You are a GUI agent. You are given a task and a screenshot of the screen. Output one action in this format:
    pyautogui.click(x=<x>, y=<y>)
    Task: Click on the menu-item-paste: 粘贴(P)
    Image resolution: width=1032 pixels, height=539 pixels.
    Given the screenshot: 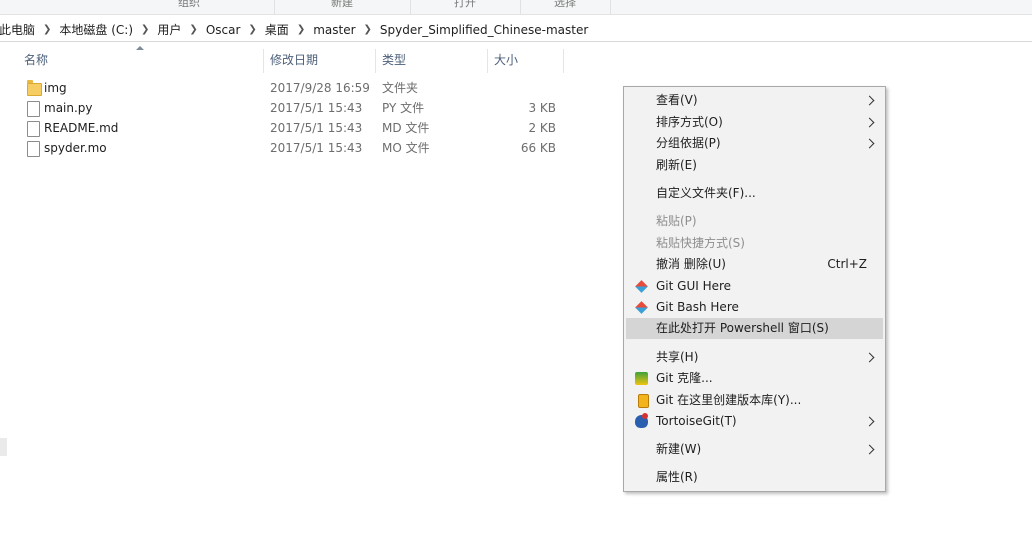 What is the action you would take?
    pyautogui.click(x=754, y=221)
    